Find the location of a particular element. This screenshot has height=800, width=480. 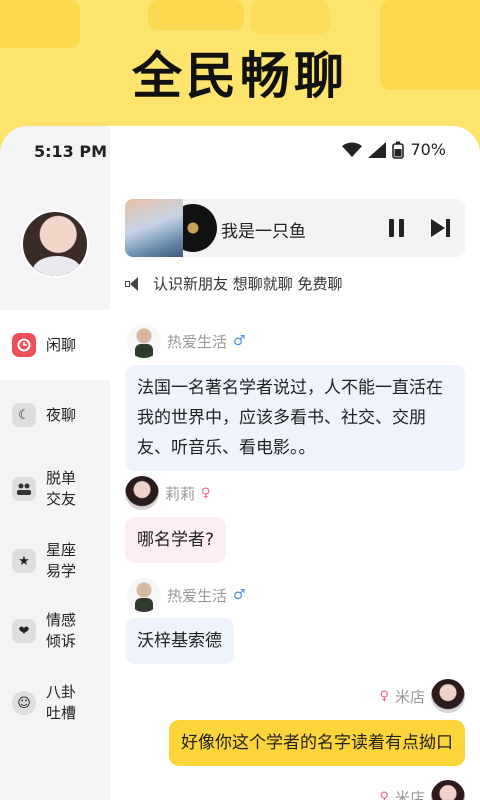

speaker-icon is located at coordinates (134, 284).